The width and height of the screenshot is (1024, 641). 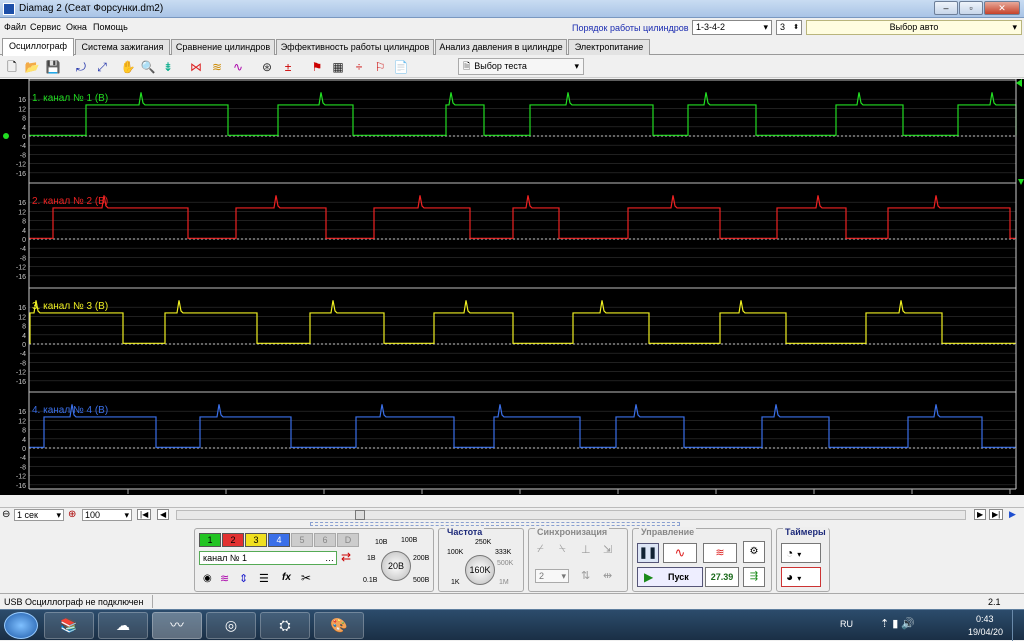 What do you see at coordinates (110, 27) in the screenshot?
I see `menu-help: Помощь` at bounding box center [110, 27].